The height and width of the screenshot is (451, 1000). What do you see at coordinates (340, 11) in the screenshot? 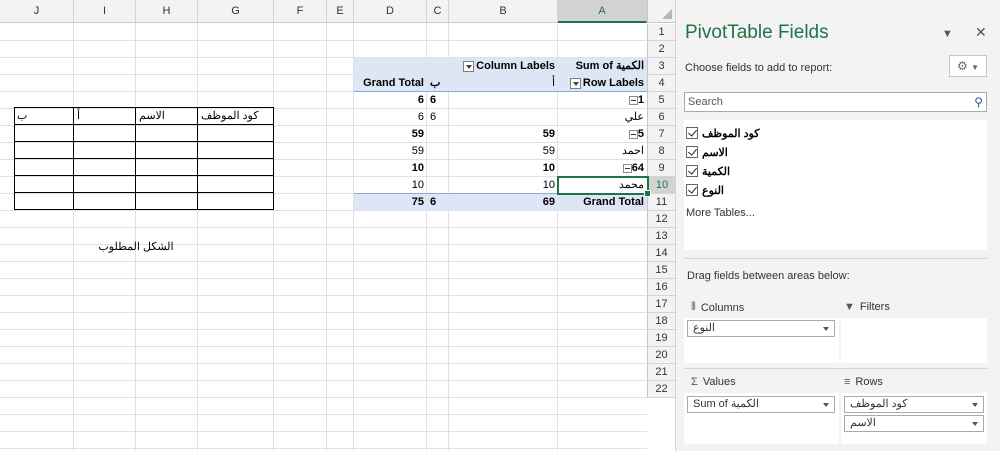
I see `column-header-E: E` at bounding box center [340, 11].